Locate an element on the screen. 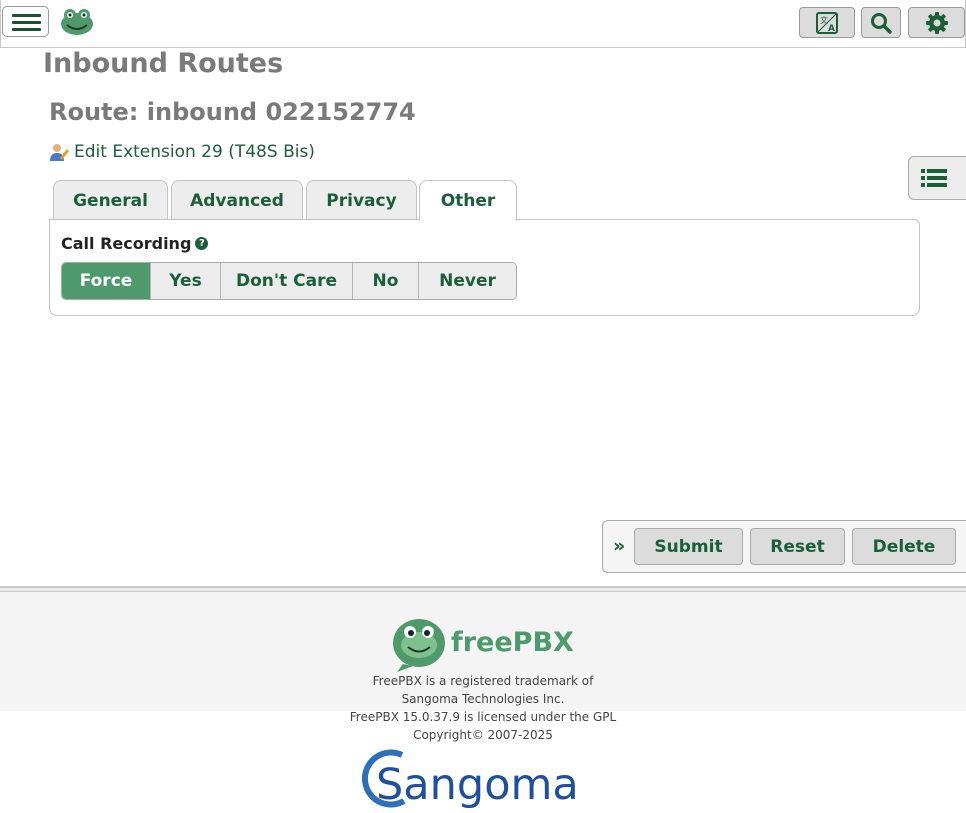  svg-text: A is located at coordinates (831, 29).